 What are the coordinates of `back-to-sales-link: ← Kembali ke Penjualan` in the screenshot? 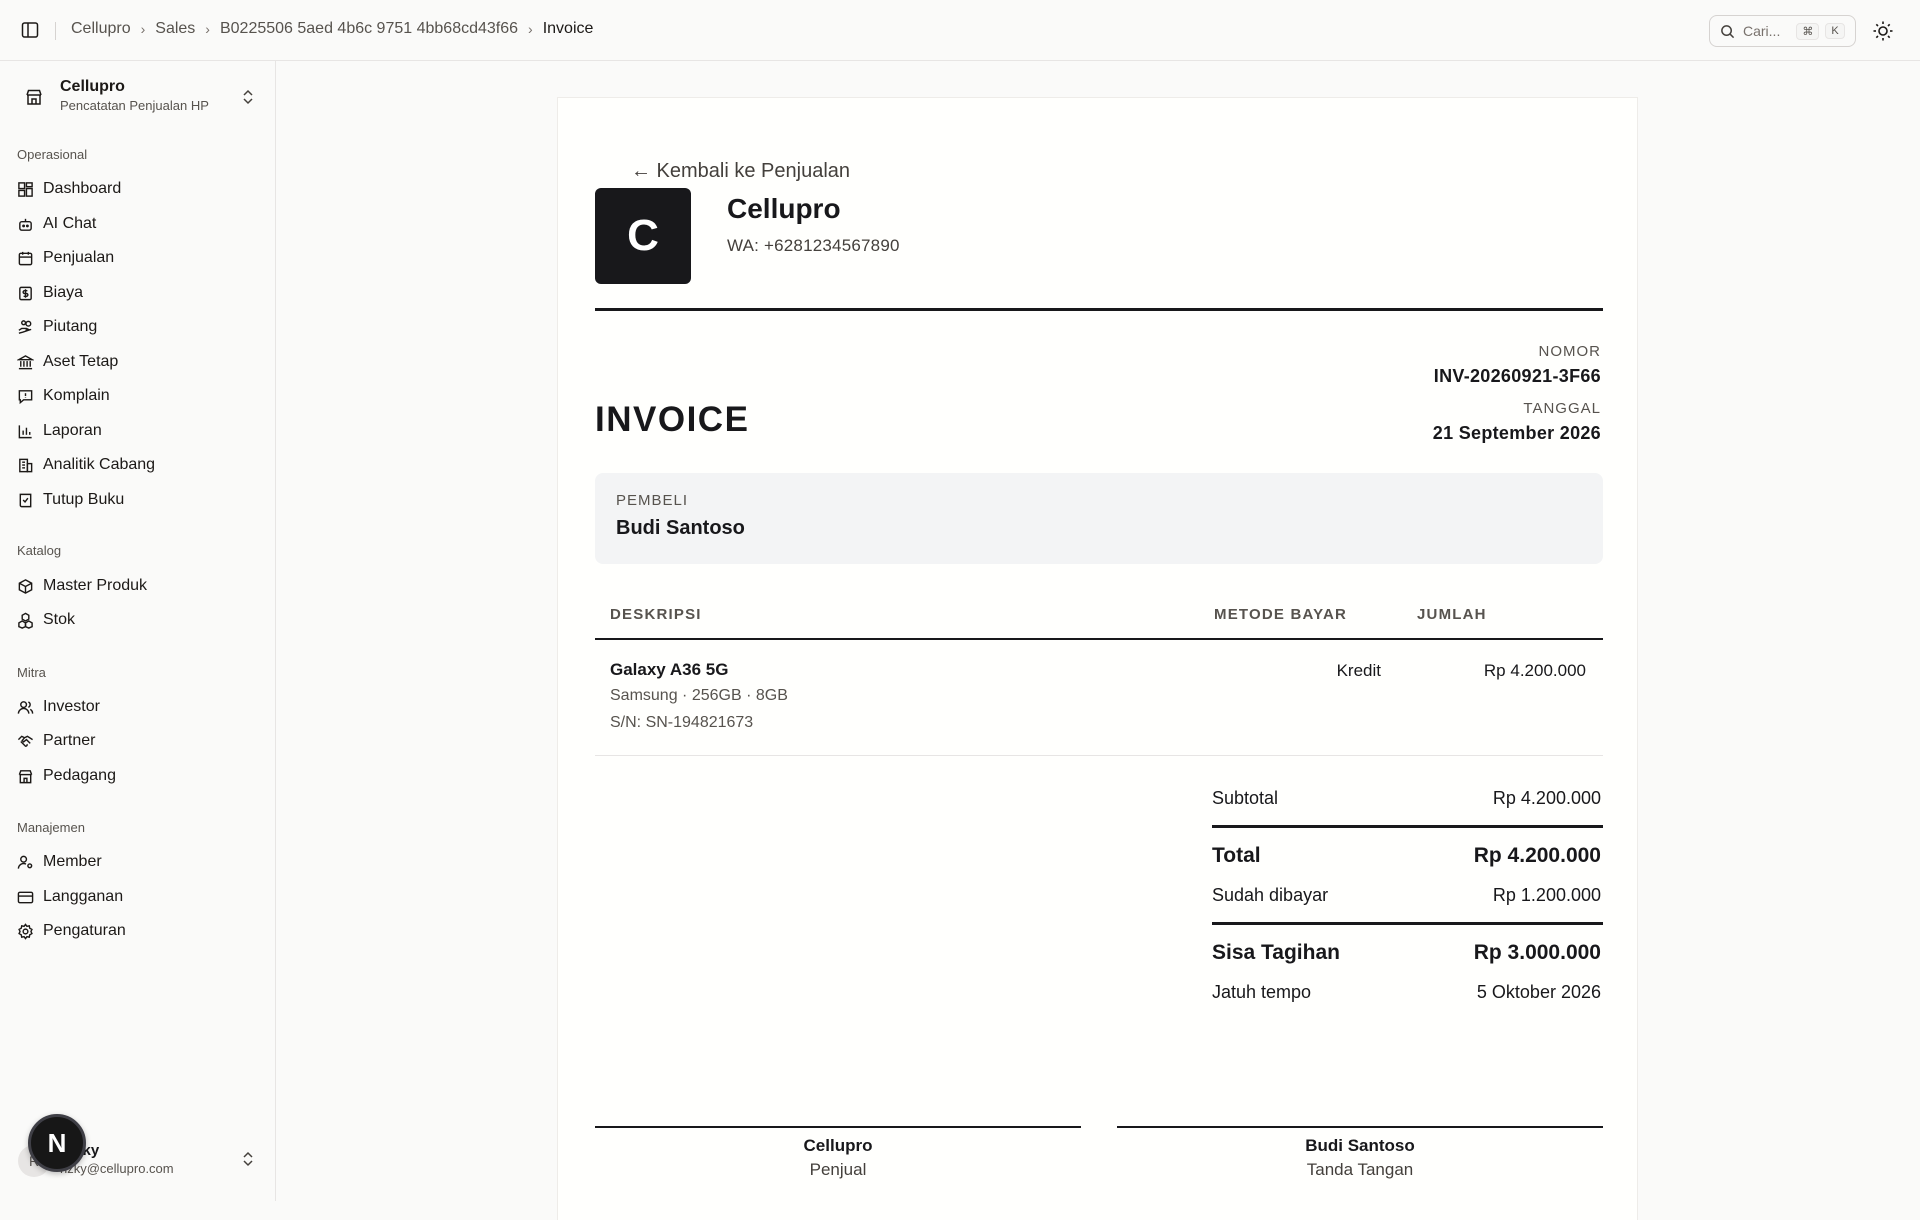 It's located at (740, 171).